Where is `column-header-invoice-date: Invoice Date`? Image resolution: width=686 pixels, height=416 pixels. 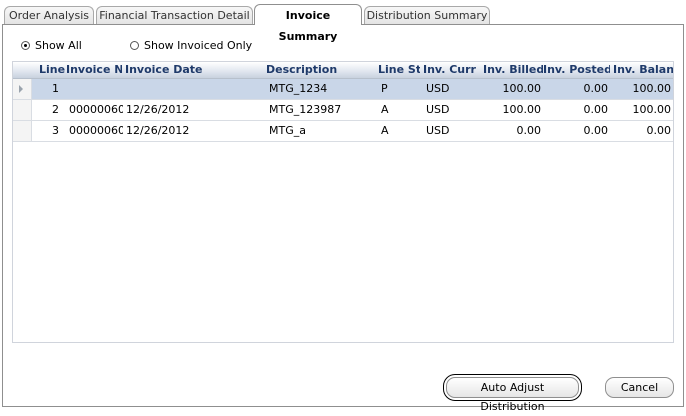 column-header-invoice-date: Invoice Date is located at coordinates (190, 70).